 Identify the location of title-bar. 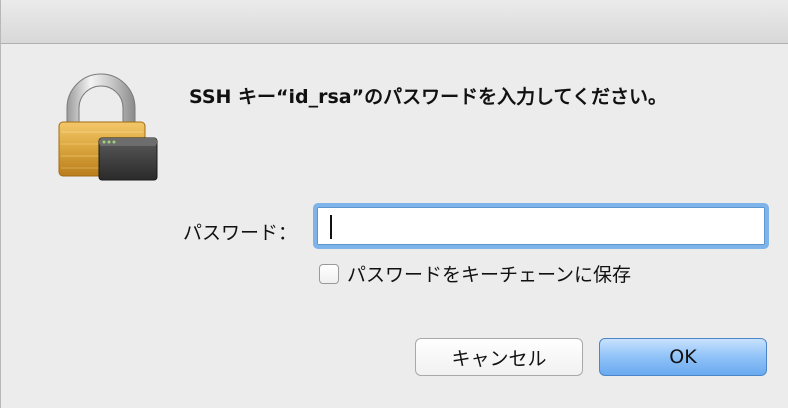
(394, 22).